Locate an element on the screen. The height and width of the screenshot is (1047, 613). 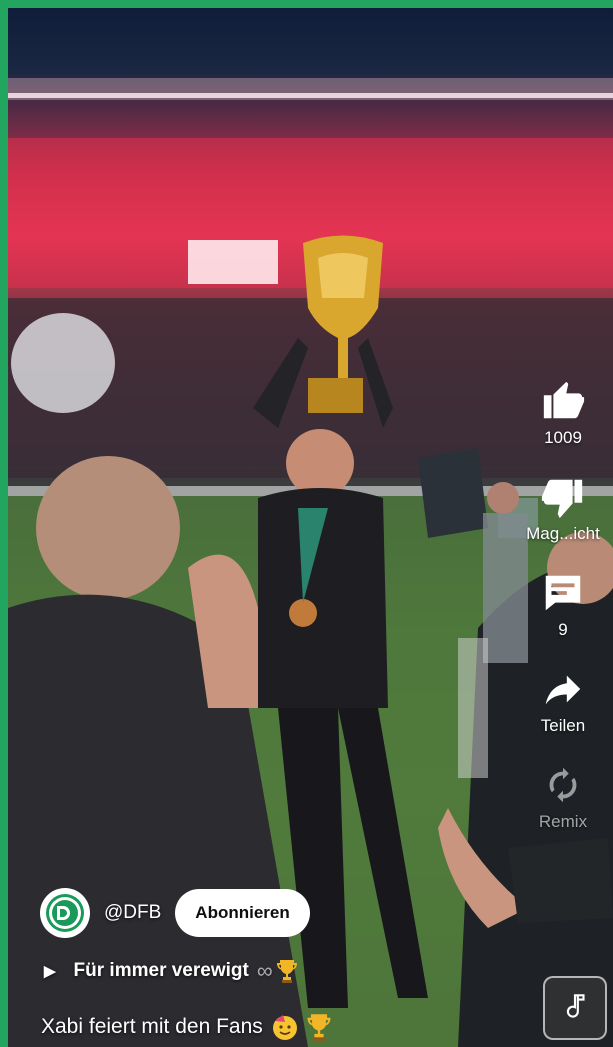
like-count: 1009 is located at coordinates (563, 437).